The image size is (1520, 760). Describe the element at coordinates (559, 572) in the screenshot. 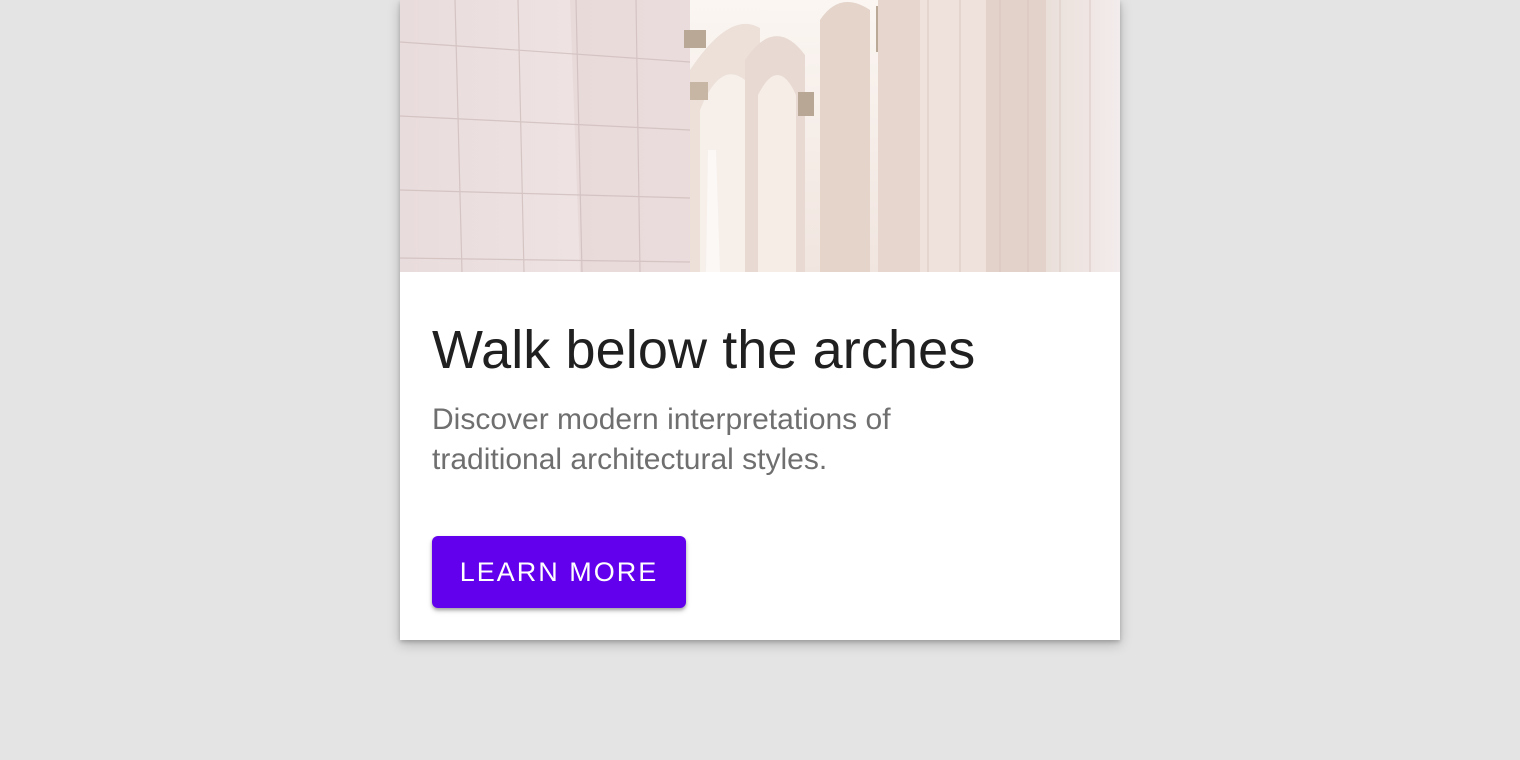

I see `learn-more-button: LEARN MORE` at that location.